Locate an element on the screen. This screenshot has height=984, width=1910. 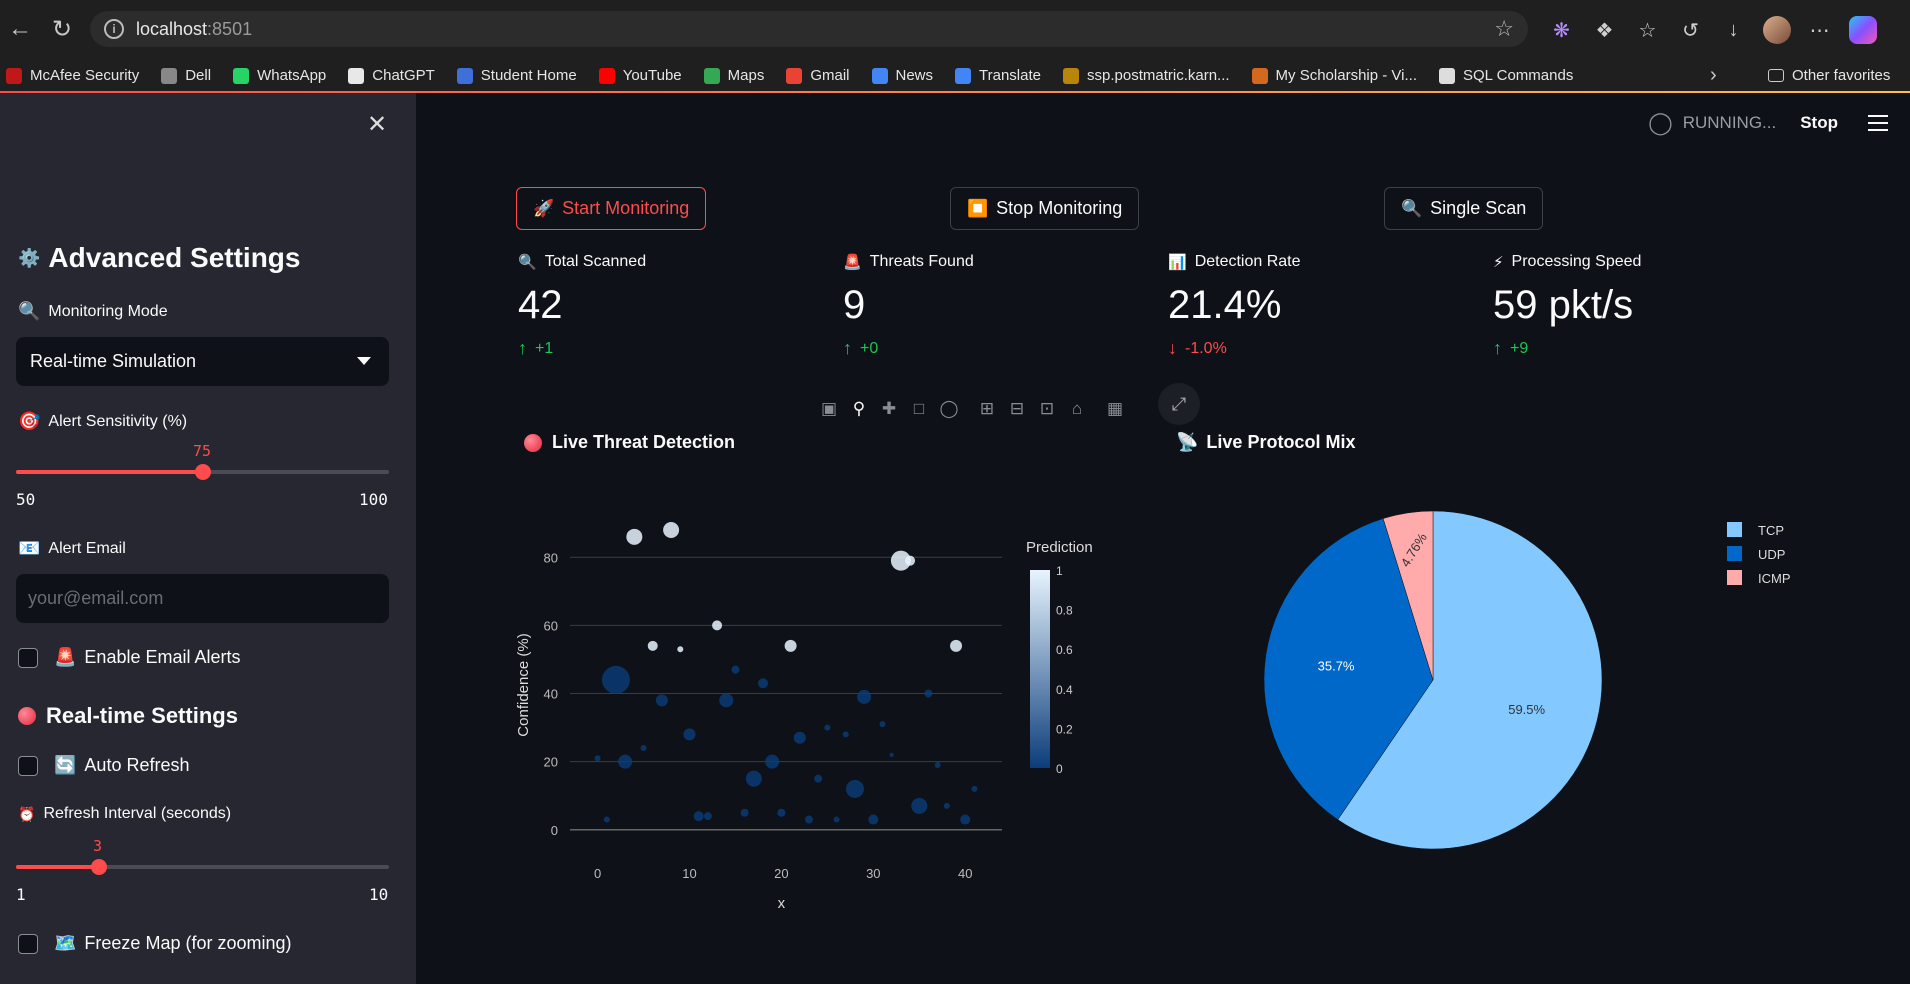
alert-email-label: 📧 Alert Email is located at coordinates (72, 548).